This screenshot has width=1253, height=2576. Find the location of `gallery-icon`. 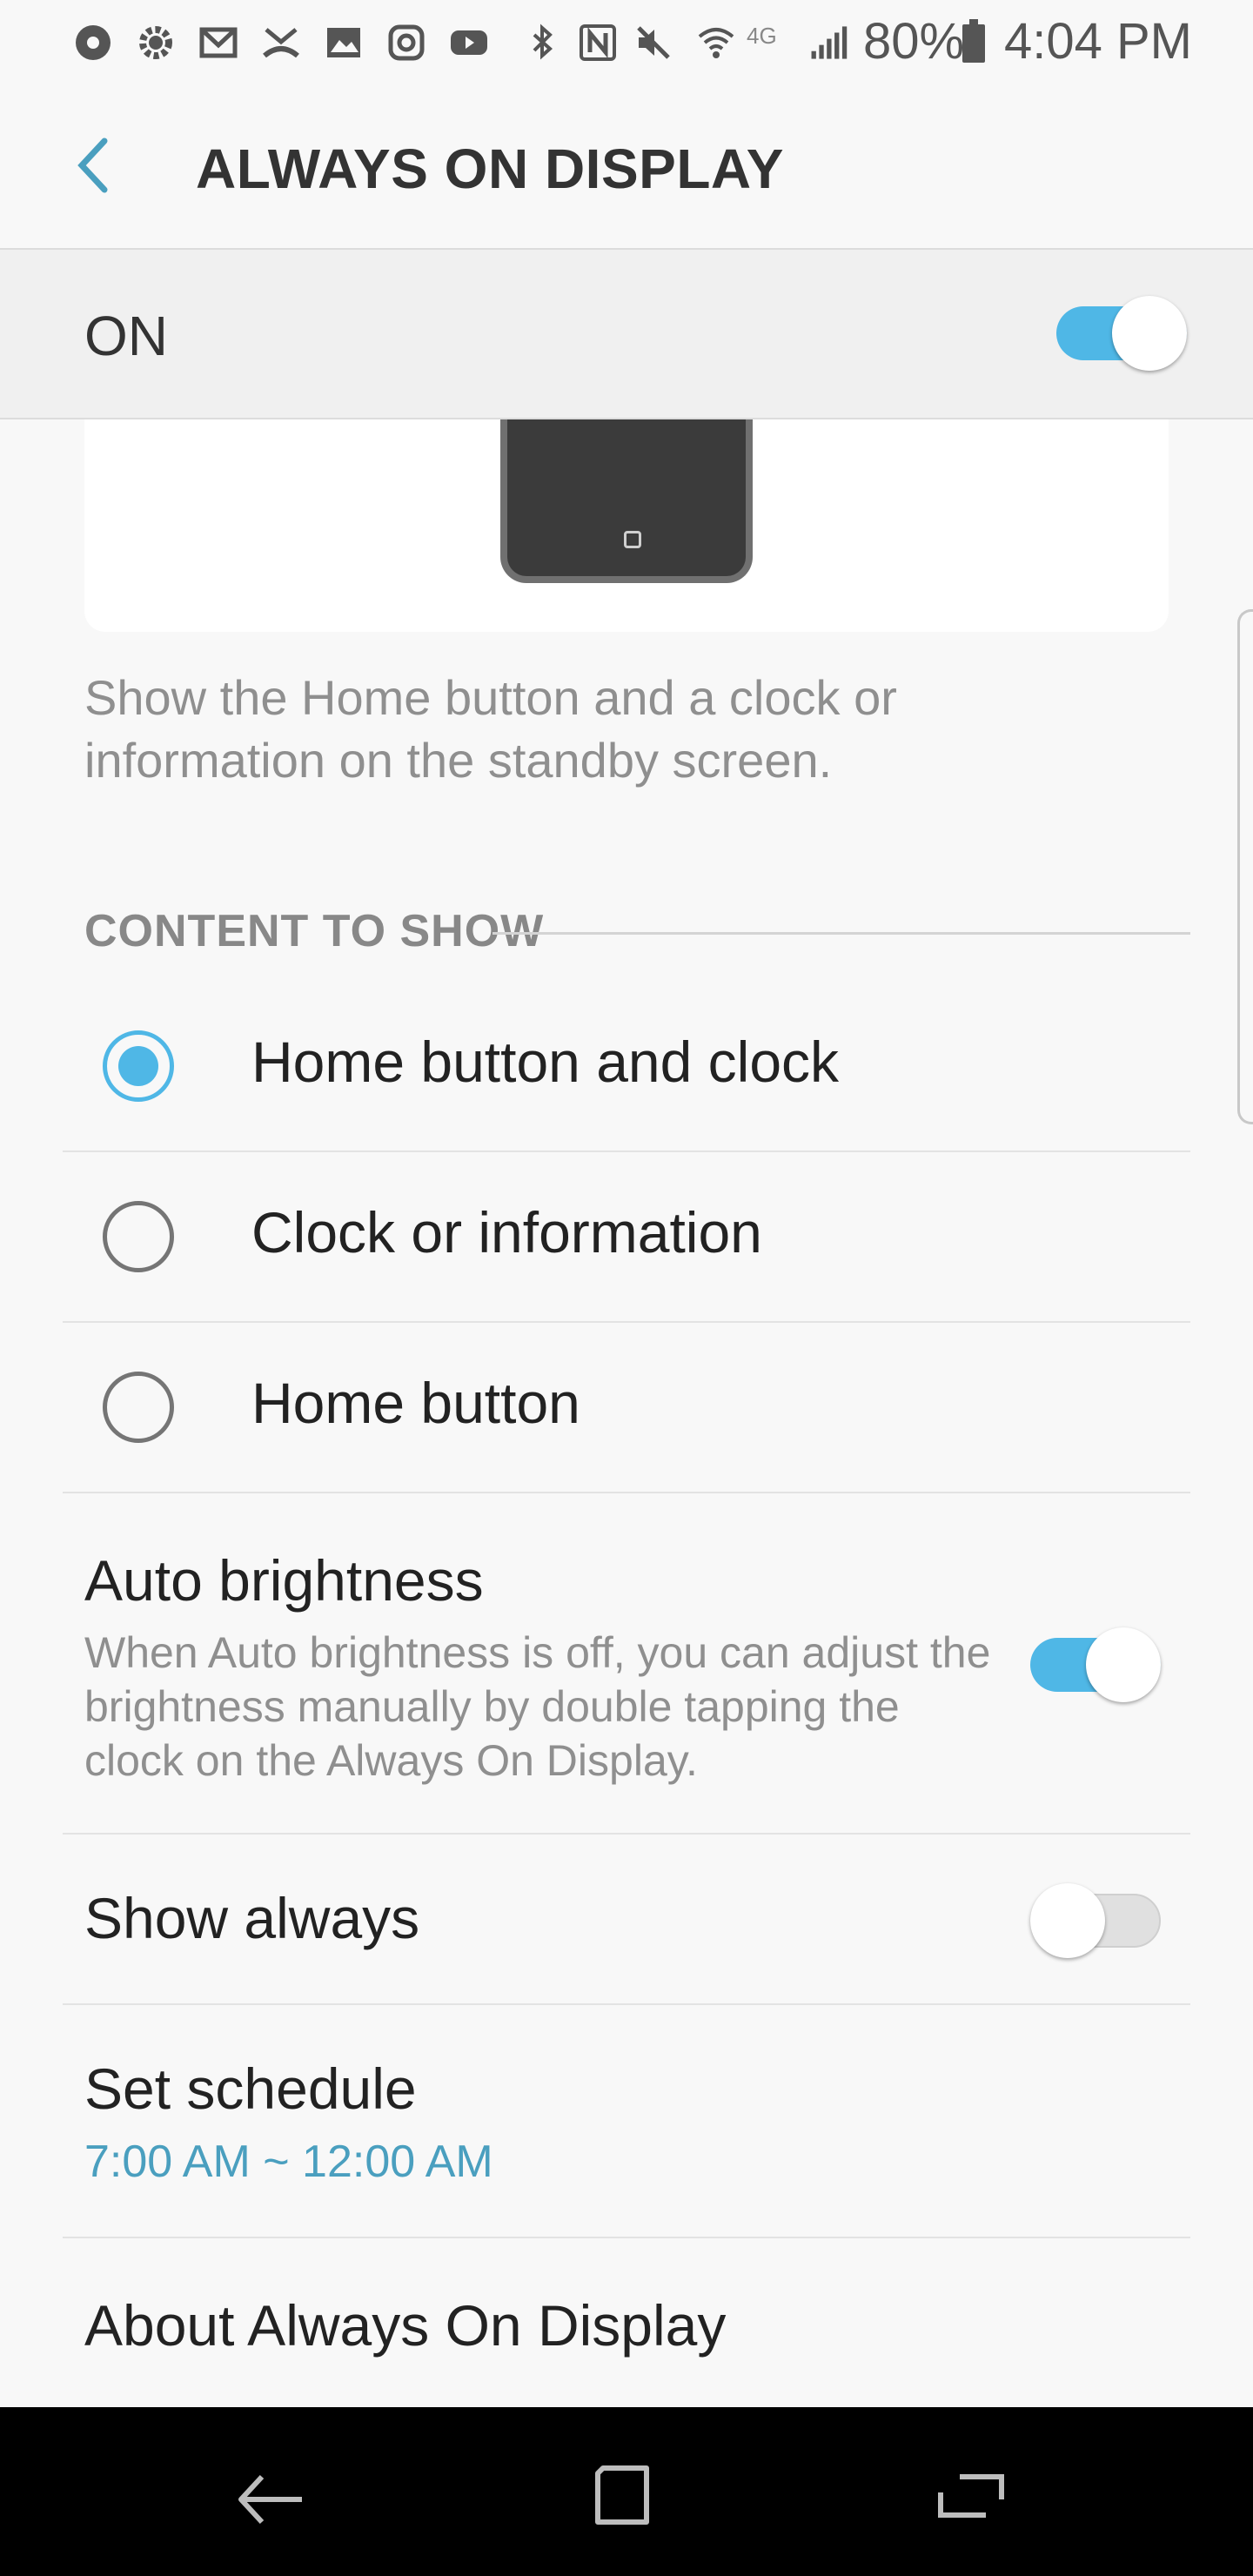

gallery-icon is located at coordinates (344, 43).